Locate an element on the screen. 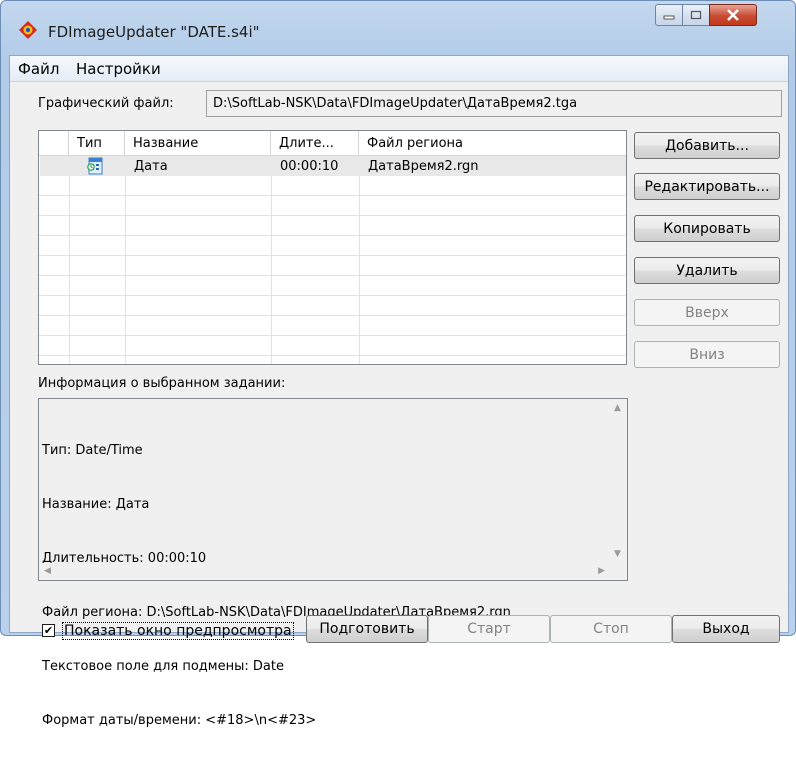  delete-button: Удалить is located at coordinates (707, 270).